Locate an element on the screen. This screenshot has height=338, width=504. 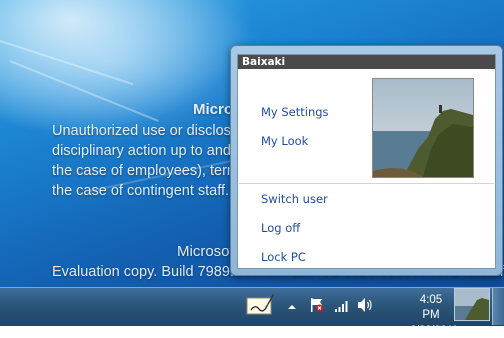
log-off-link: Log off is located at coordinates (280, 228).